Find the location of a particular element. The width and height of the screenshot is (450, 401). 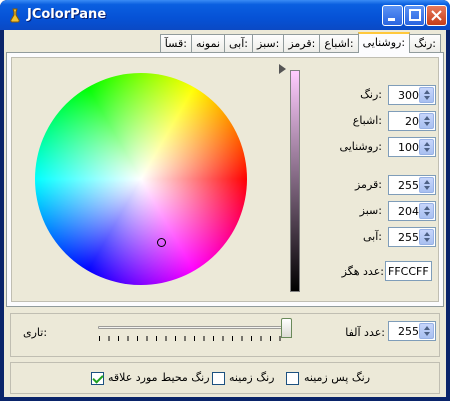

blue-spinner: 255 is located at coordinates (412, 237).